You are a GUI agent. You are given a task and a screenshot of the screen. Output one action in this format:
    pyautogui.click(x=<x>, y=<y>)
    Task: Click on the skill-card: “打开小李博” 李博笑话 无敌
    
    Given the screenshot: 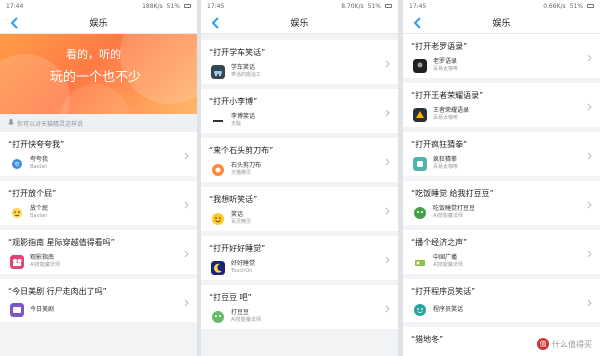 What is the action you would take?
    pyautogui.click(x=299, y=111)
    